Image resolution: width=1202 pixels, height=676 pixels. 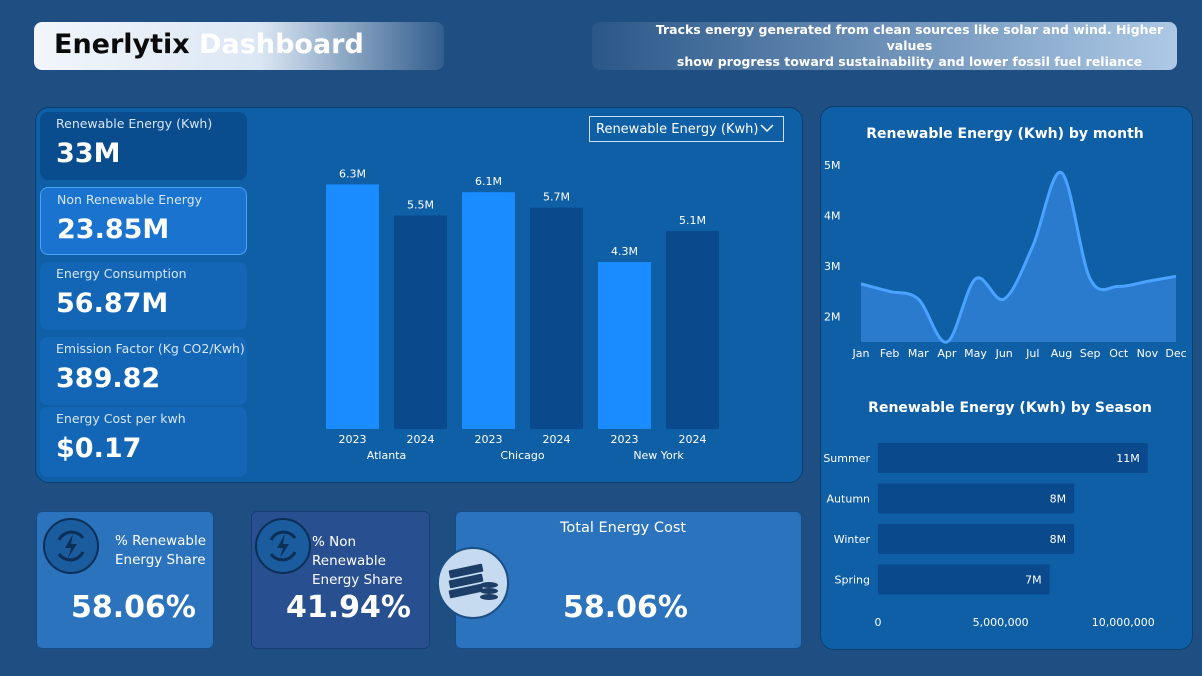 What do you see at coordinates (143, 146) in the screenshot?
I see `kpi-renewable-energy: Renewable Energy (Kwh) 33M` at bounding box center [143, 146].